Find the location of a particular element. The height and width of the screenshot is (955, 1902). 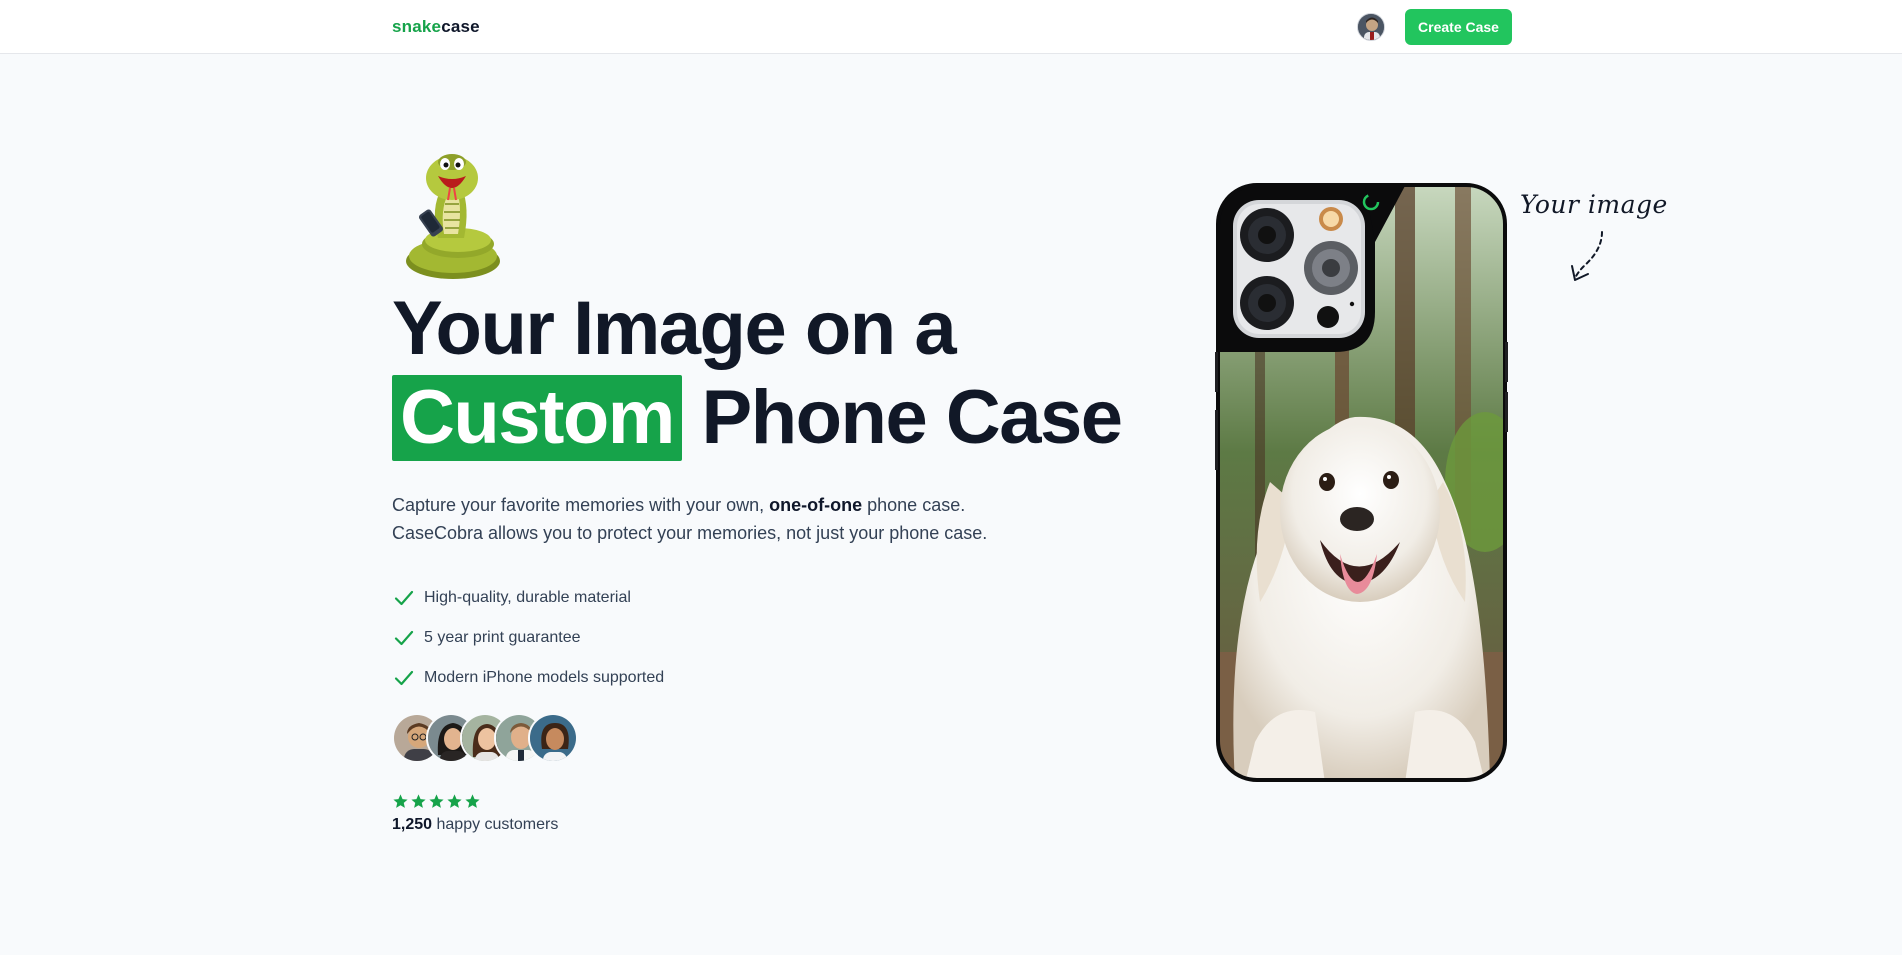

customer-avatar is located at coordinates (553, 738).